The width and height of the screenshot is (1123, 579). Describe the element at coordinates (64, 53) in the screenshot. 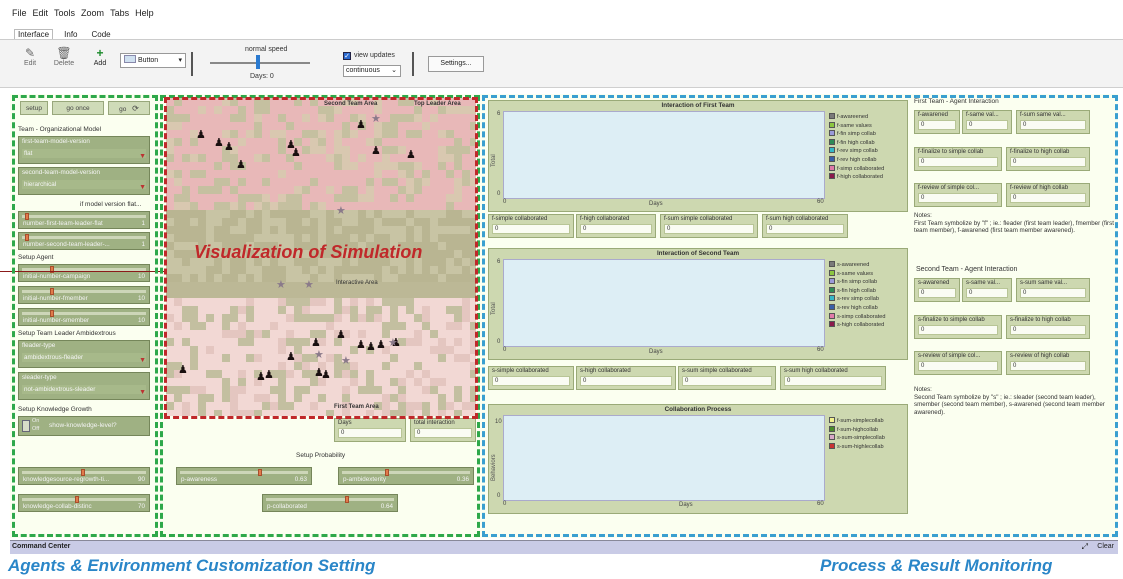

I see `trash-icon: 🗑` at that location.